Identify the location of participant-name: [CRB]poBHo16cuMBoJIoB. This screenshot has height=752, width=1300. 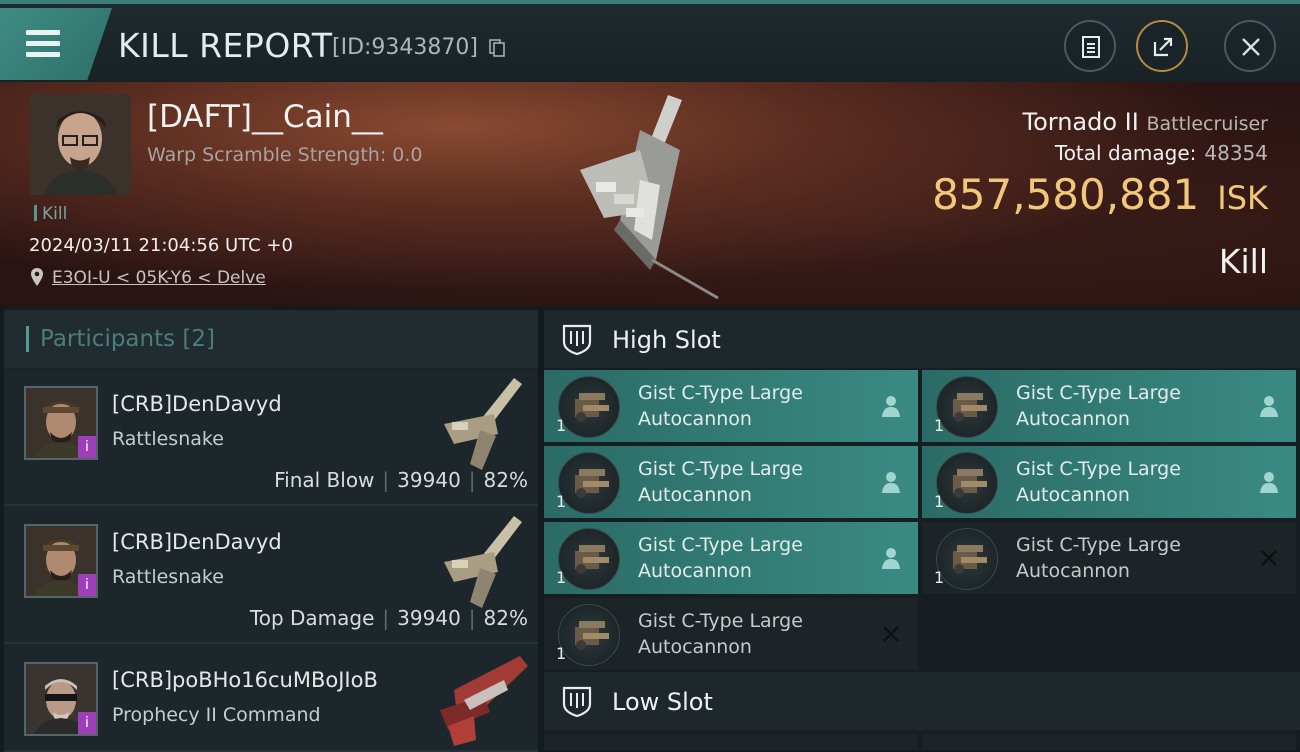
(245, 680).